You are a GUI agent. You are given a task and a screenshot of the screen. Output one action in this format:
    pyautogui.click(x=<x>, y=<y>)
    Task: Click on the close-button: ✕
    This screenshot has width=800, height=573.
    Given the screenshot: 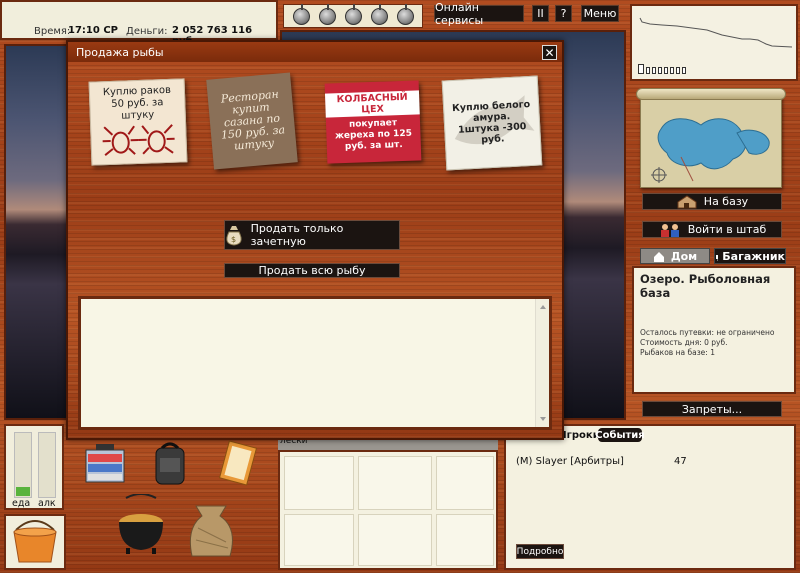 What is the action you would take?
    pyautogui.click(x=549, y=52)
    